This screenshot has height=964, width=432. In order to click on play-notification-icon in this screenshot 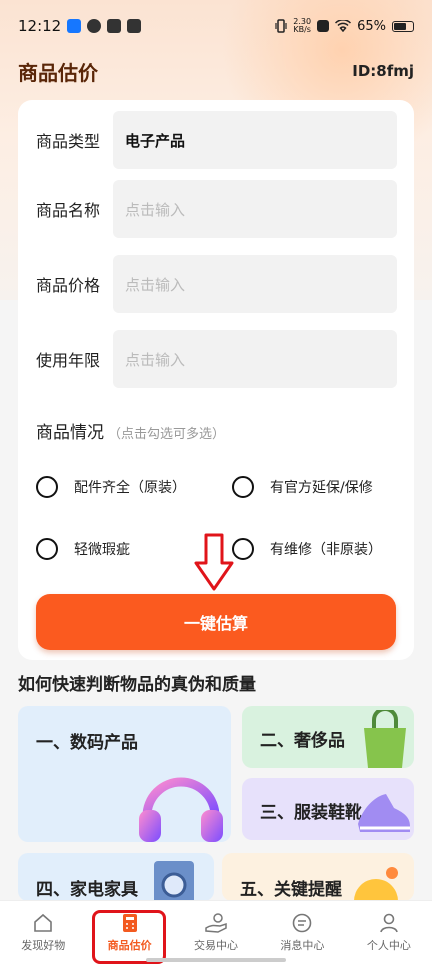, I will do `click(114, 26)`.